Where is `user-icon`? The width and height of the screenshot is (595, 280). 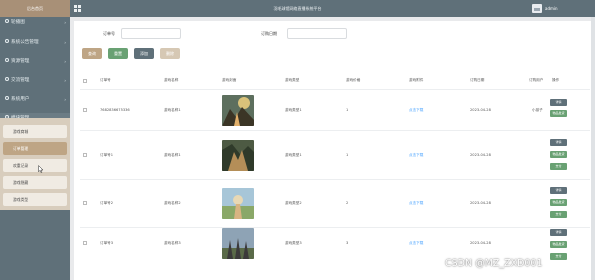 user-icon is located at coordinates (7, 98).